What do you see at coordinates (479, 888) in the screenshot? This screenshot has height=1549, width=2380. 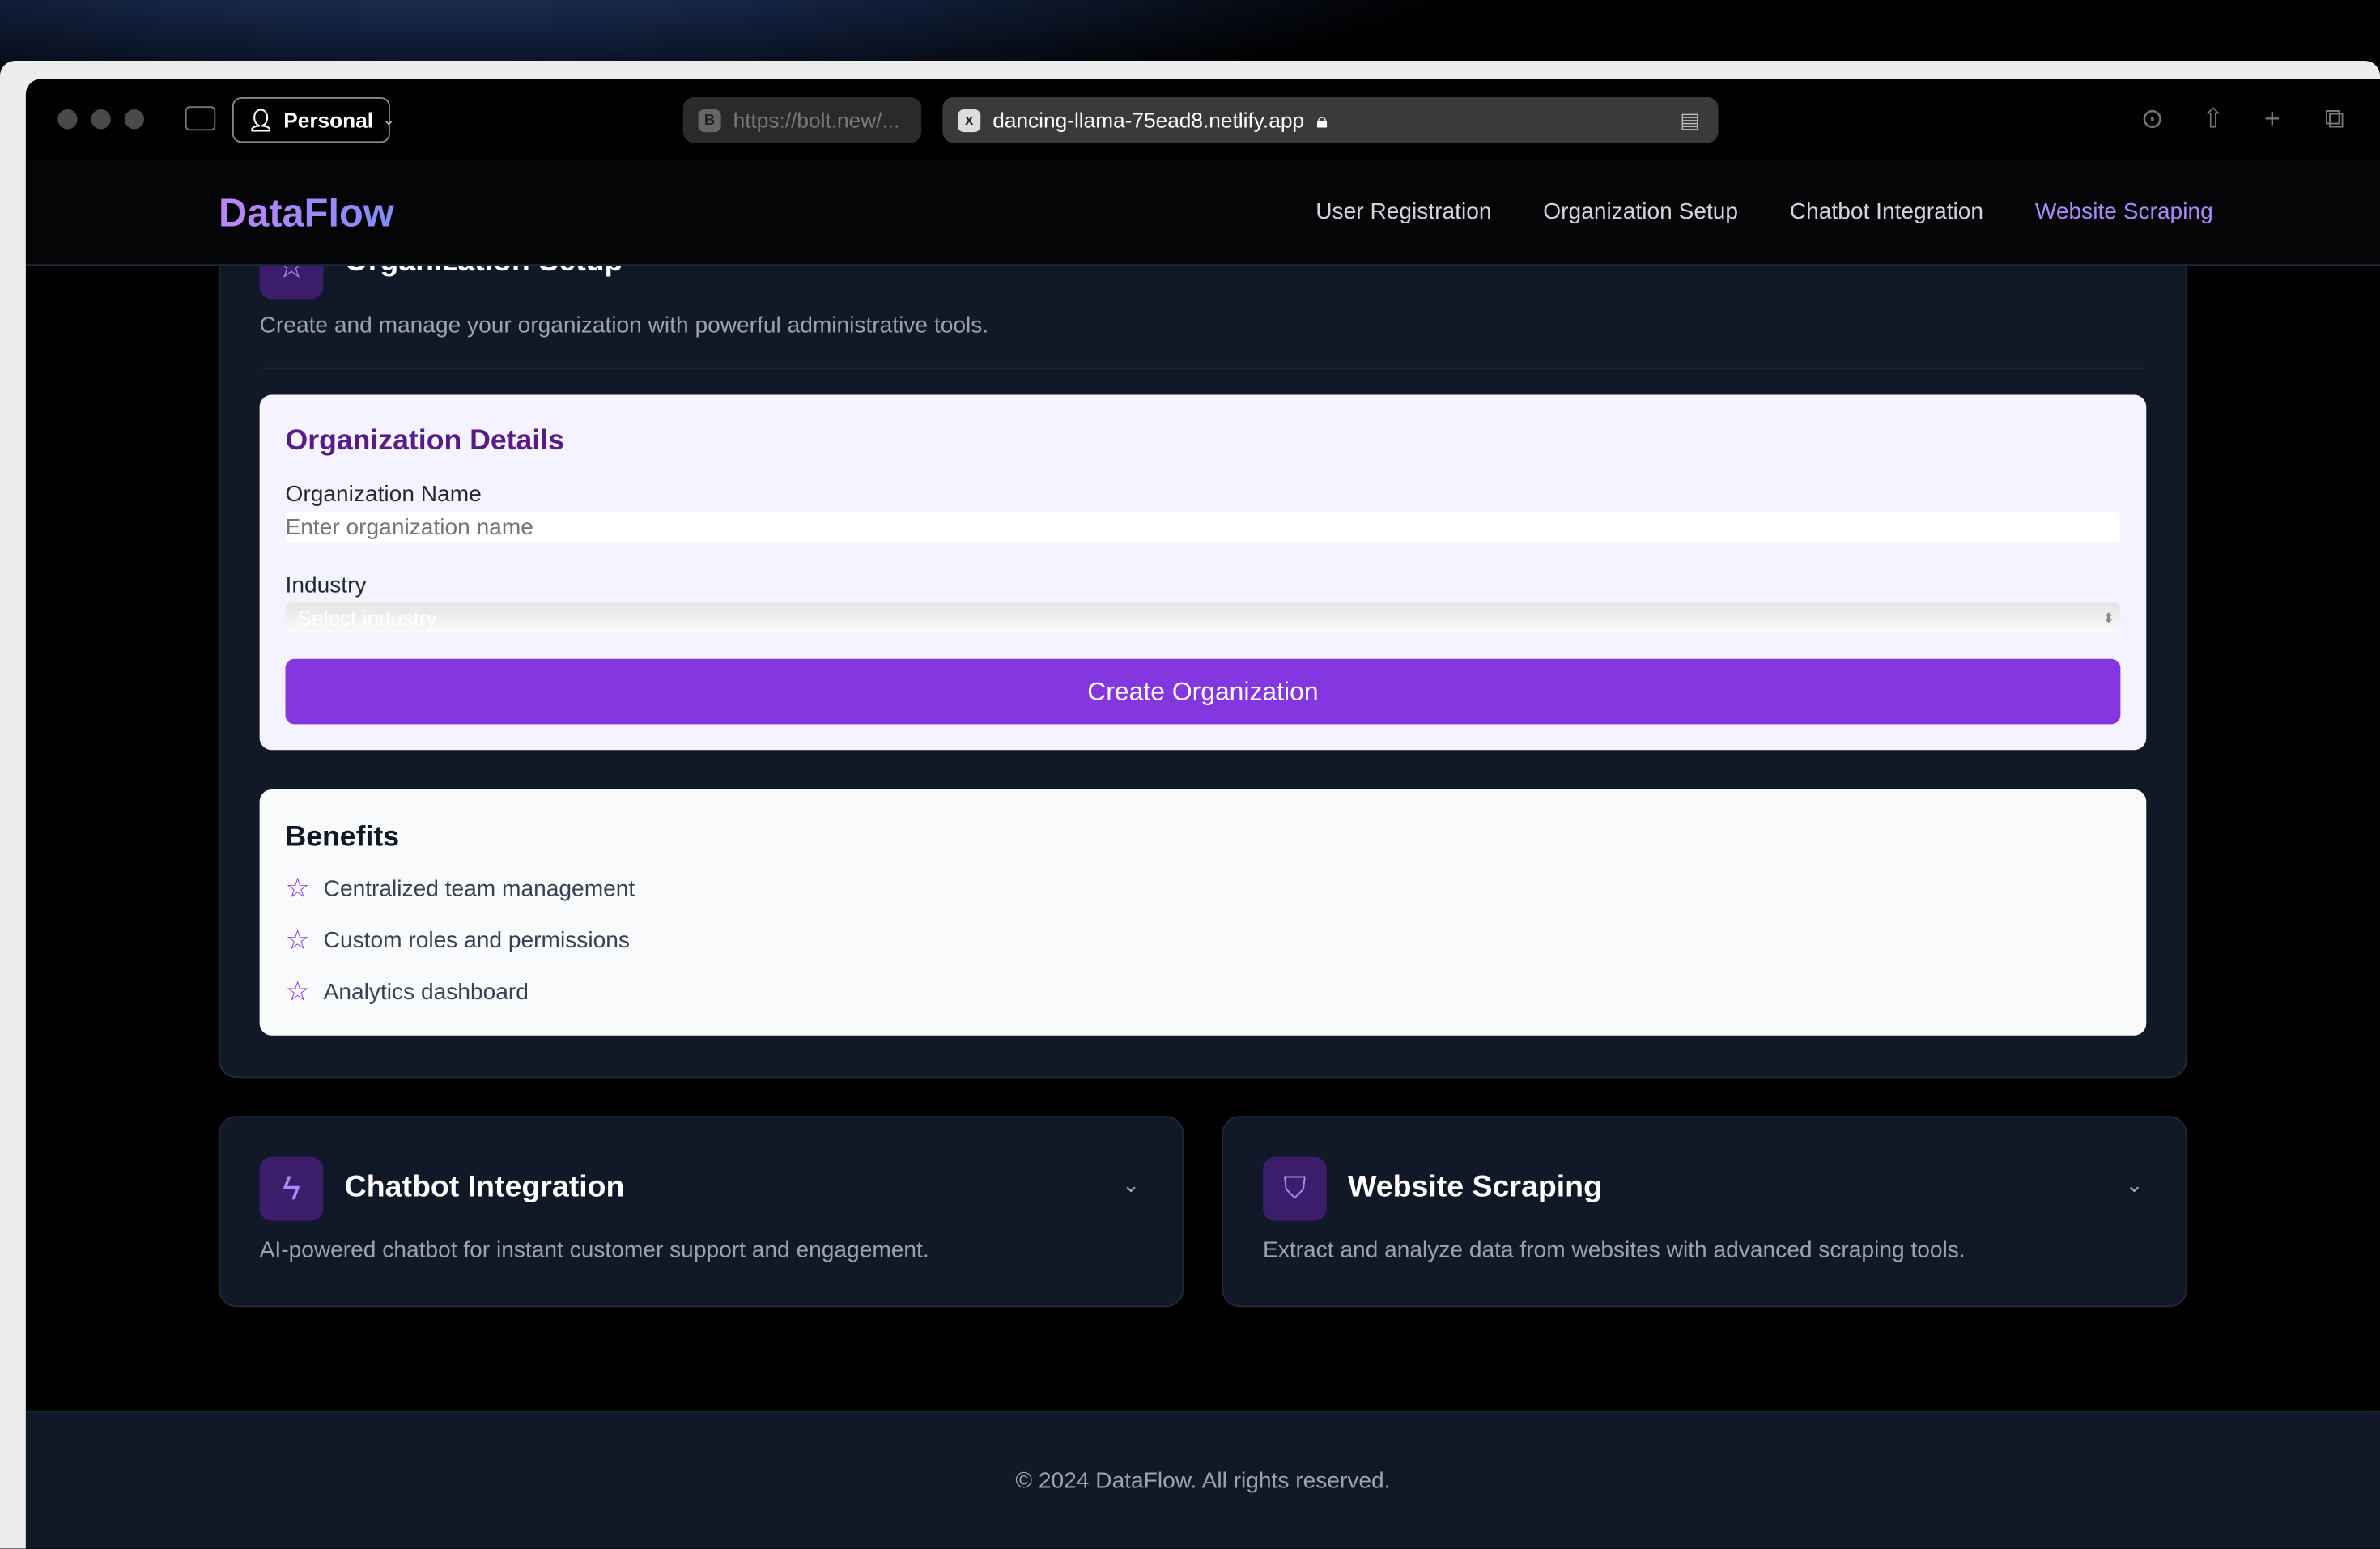 I see `benefit-text: Centralized team management` at bounding box center [479, 888].